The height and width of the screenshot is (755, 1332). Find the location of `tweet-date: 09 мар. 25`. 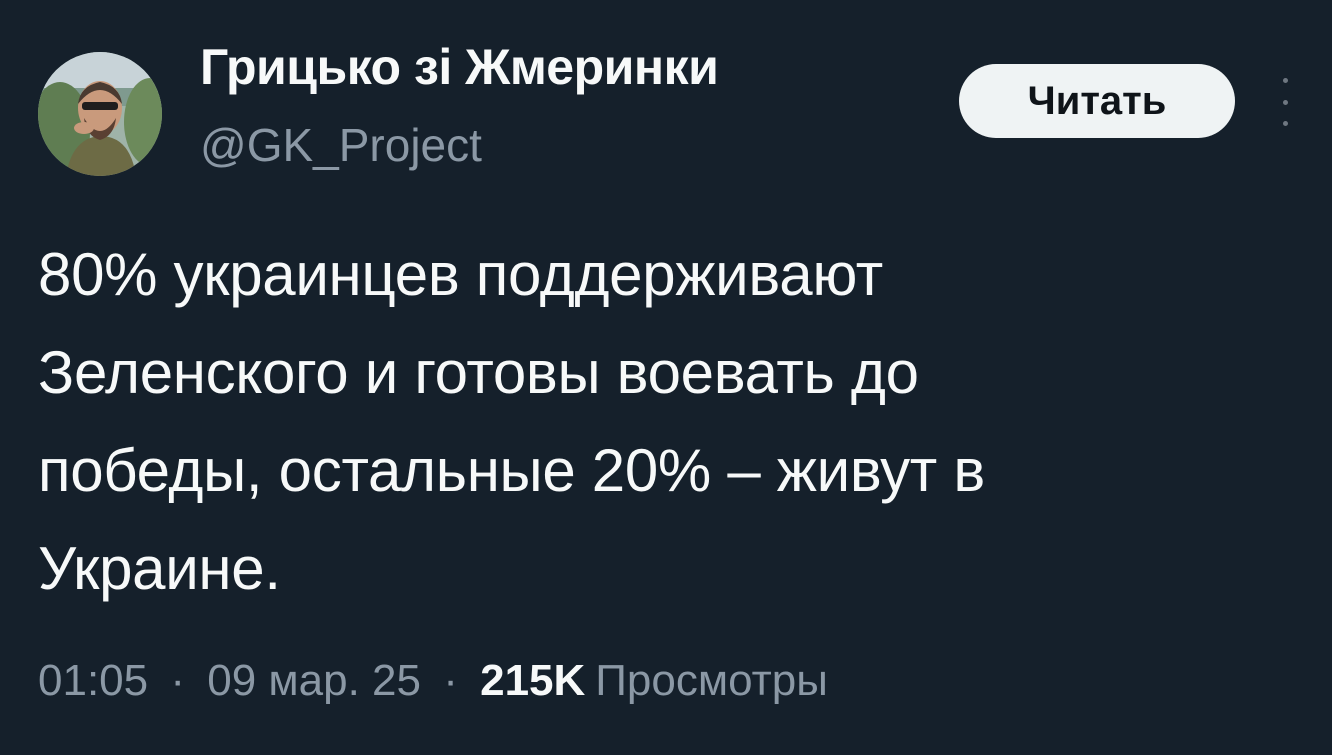

tweet-date: 09 мар. 25 is located at coordinates (314, 680).